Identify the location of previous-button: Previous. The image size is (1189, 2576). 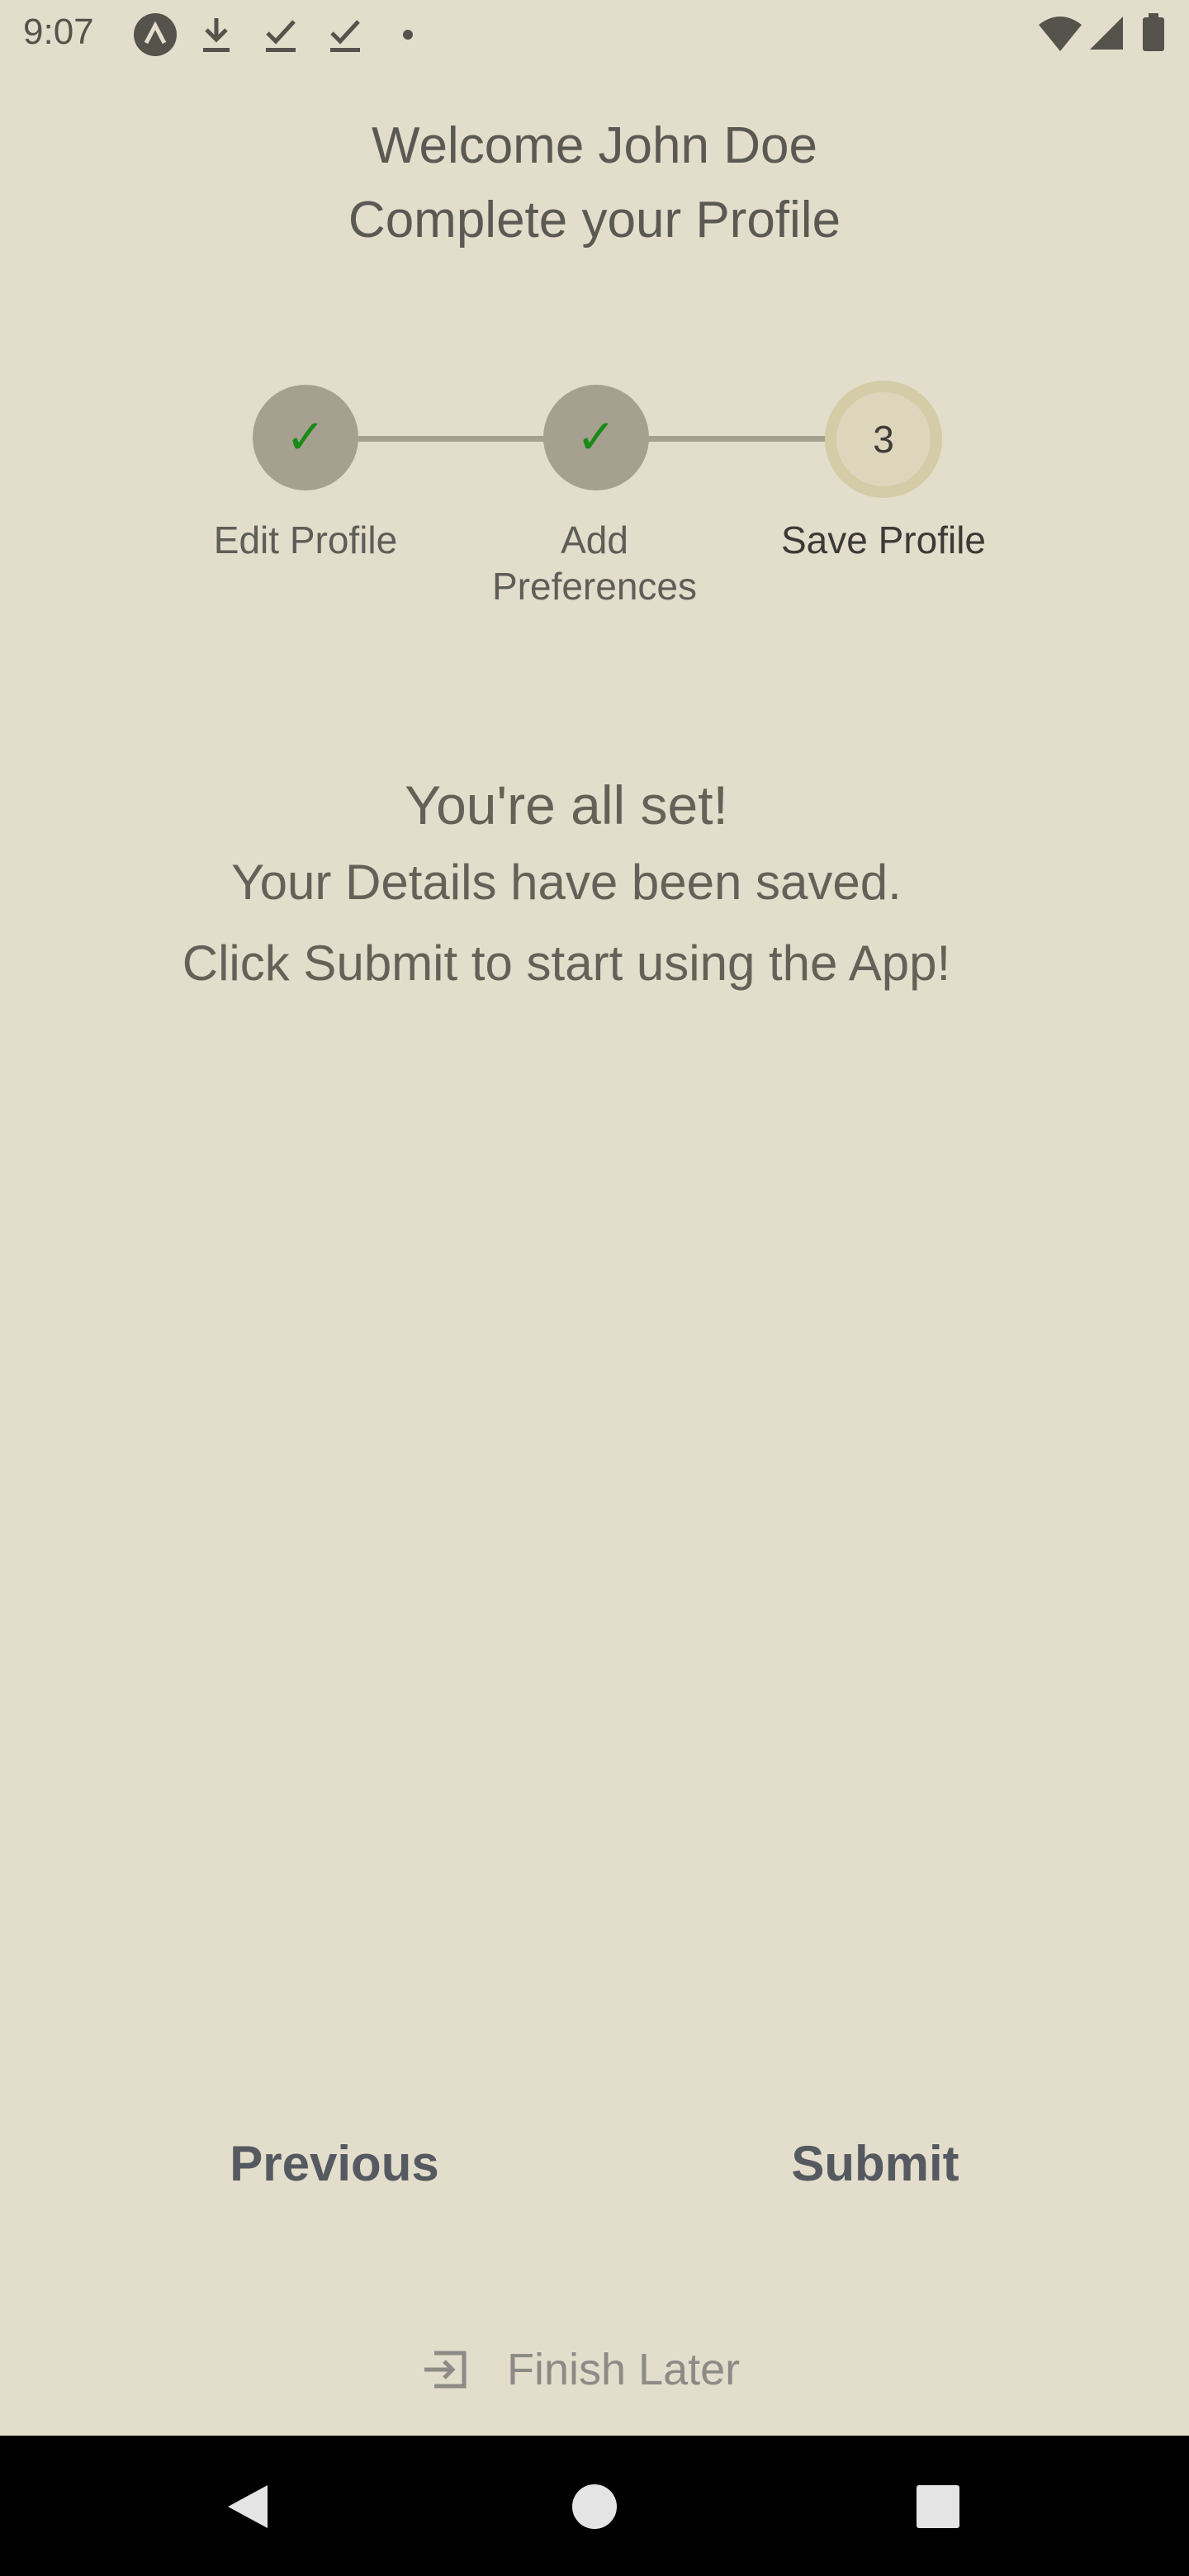
(334, 2163).